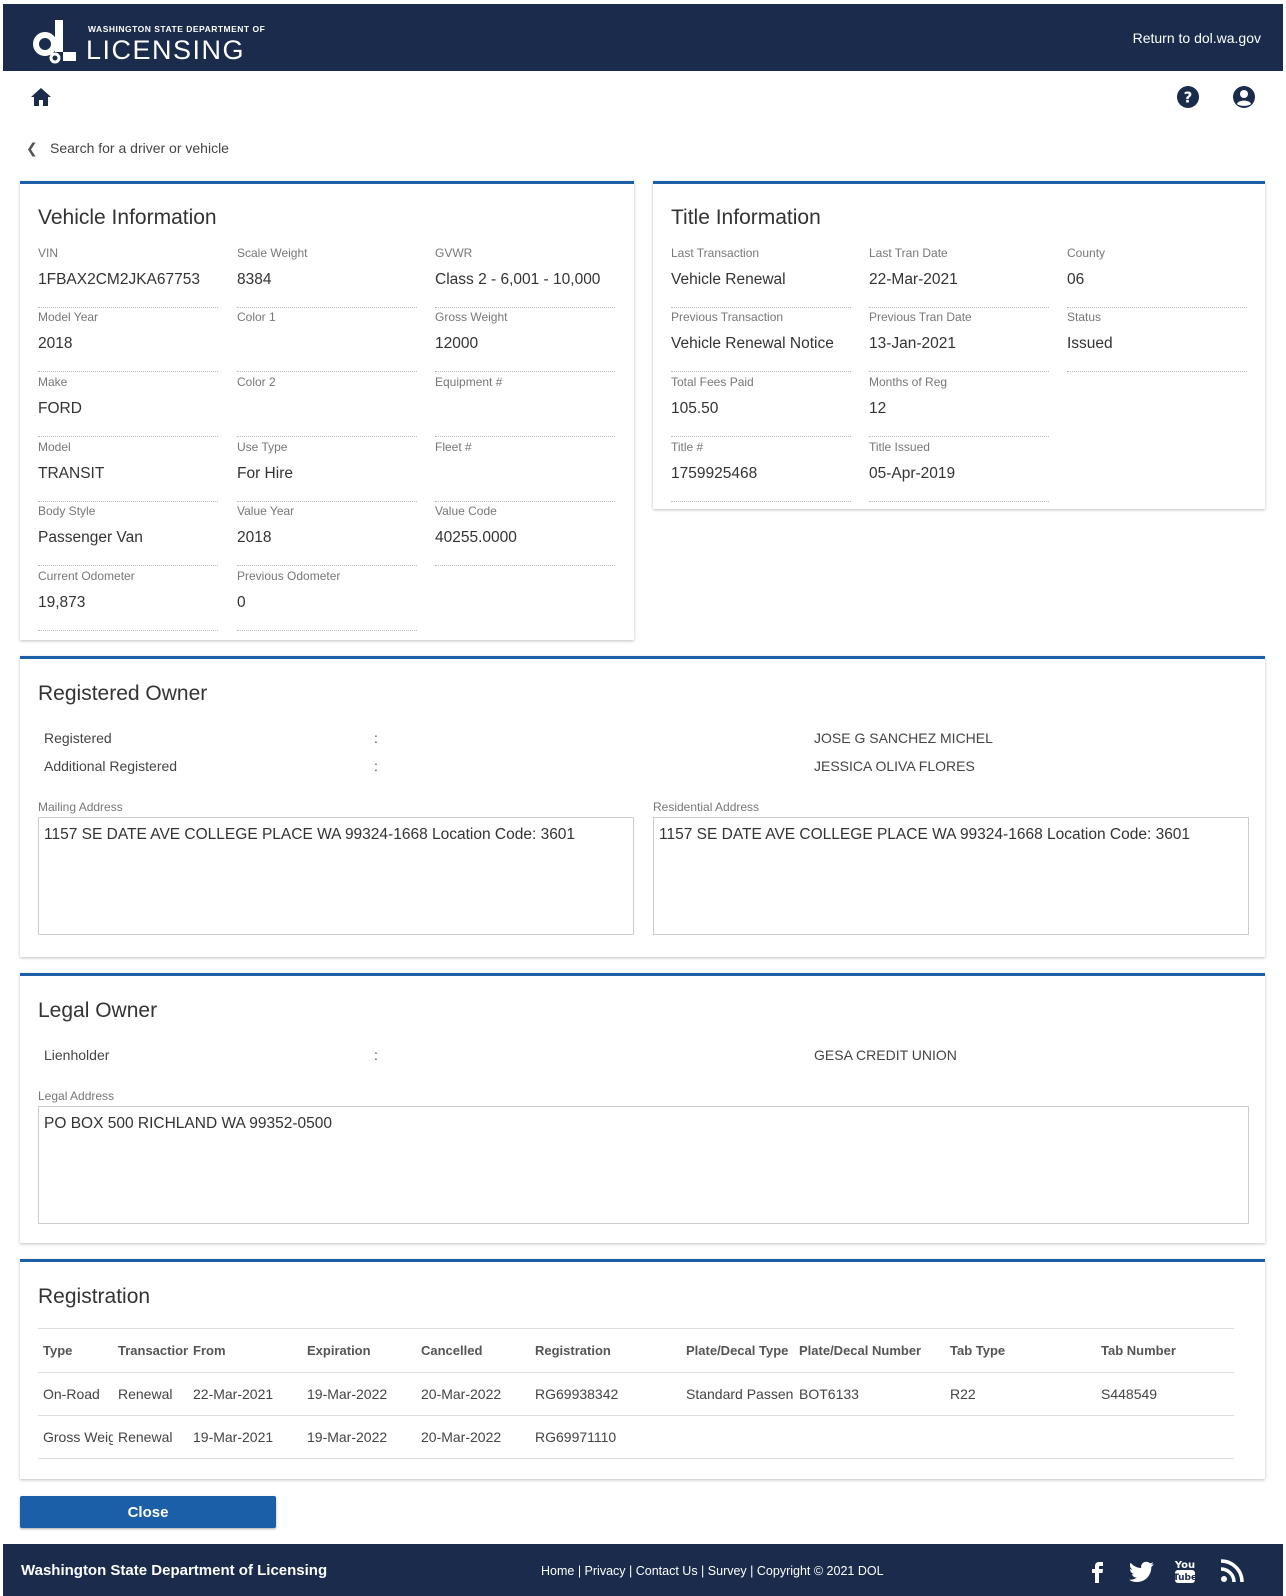 The width and height of the screenshot is (1286, 1596). Describe the element at coordinates (959, 406) in the screenshot. I see `months-of-reg-field: Months of Reg 12` at that location.